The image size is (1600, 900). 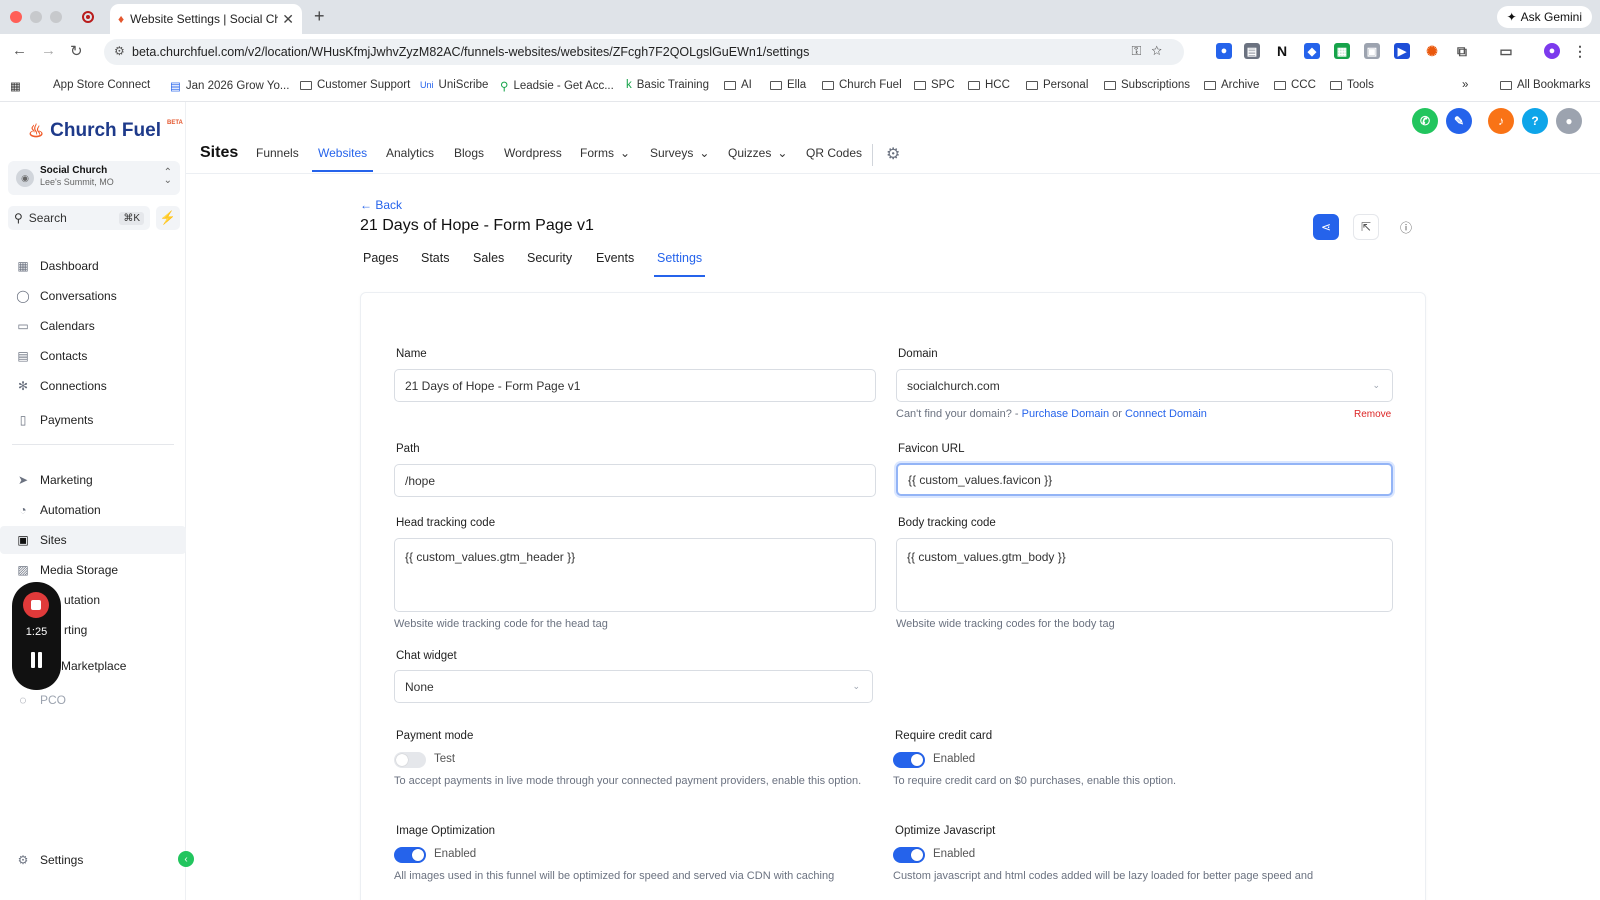 What do you see at coordinates (1231, 85) in the screenshot?
I see `bookmark-item: Archive` at bounding box center [1231, 85].